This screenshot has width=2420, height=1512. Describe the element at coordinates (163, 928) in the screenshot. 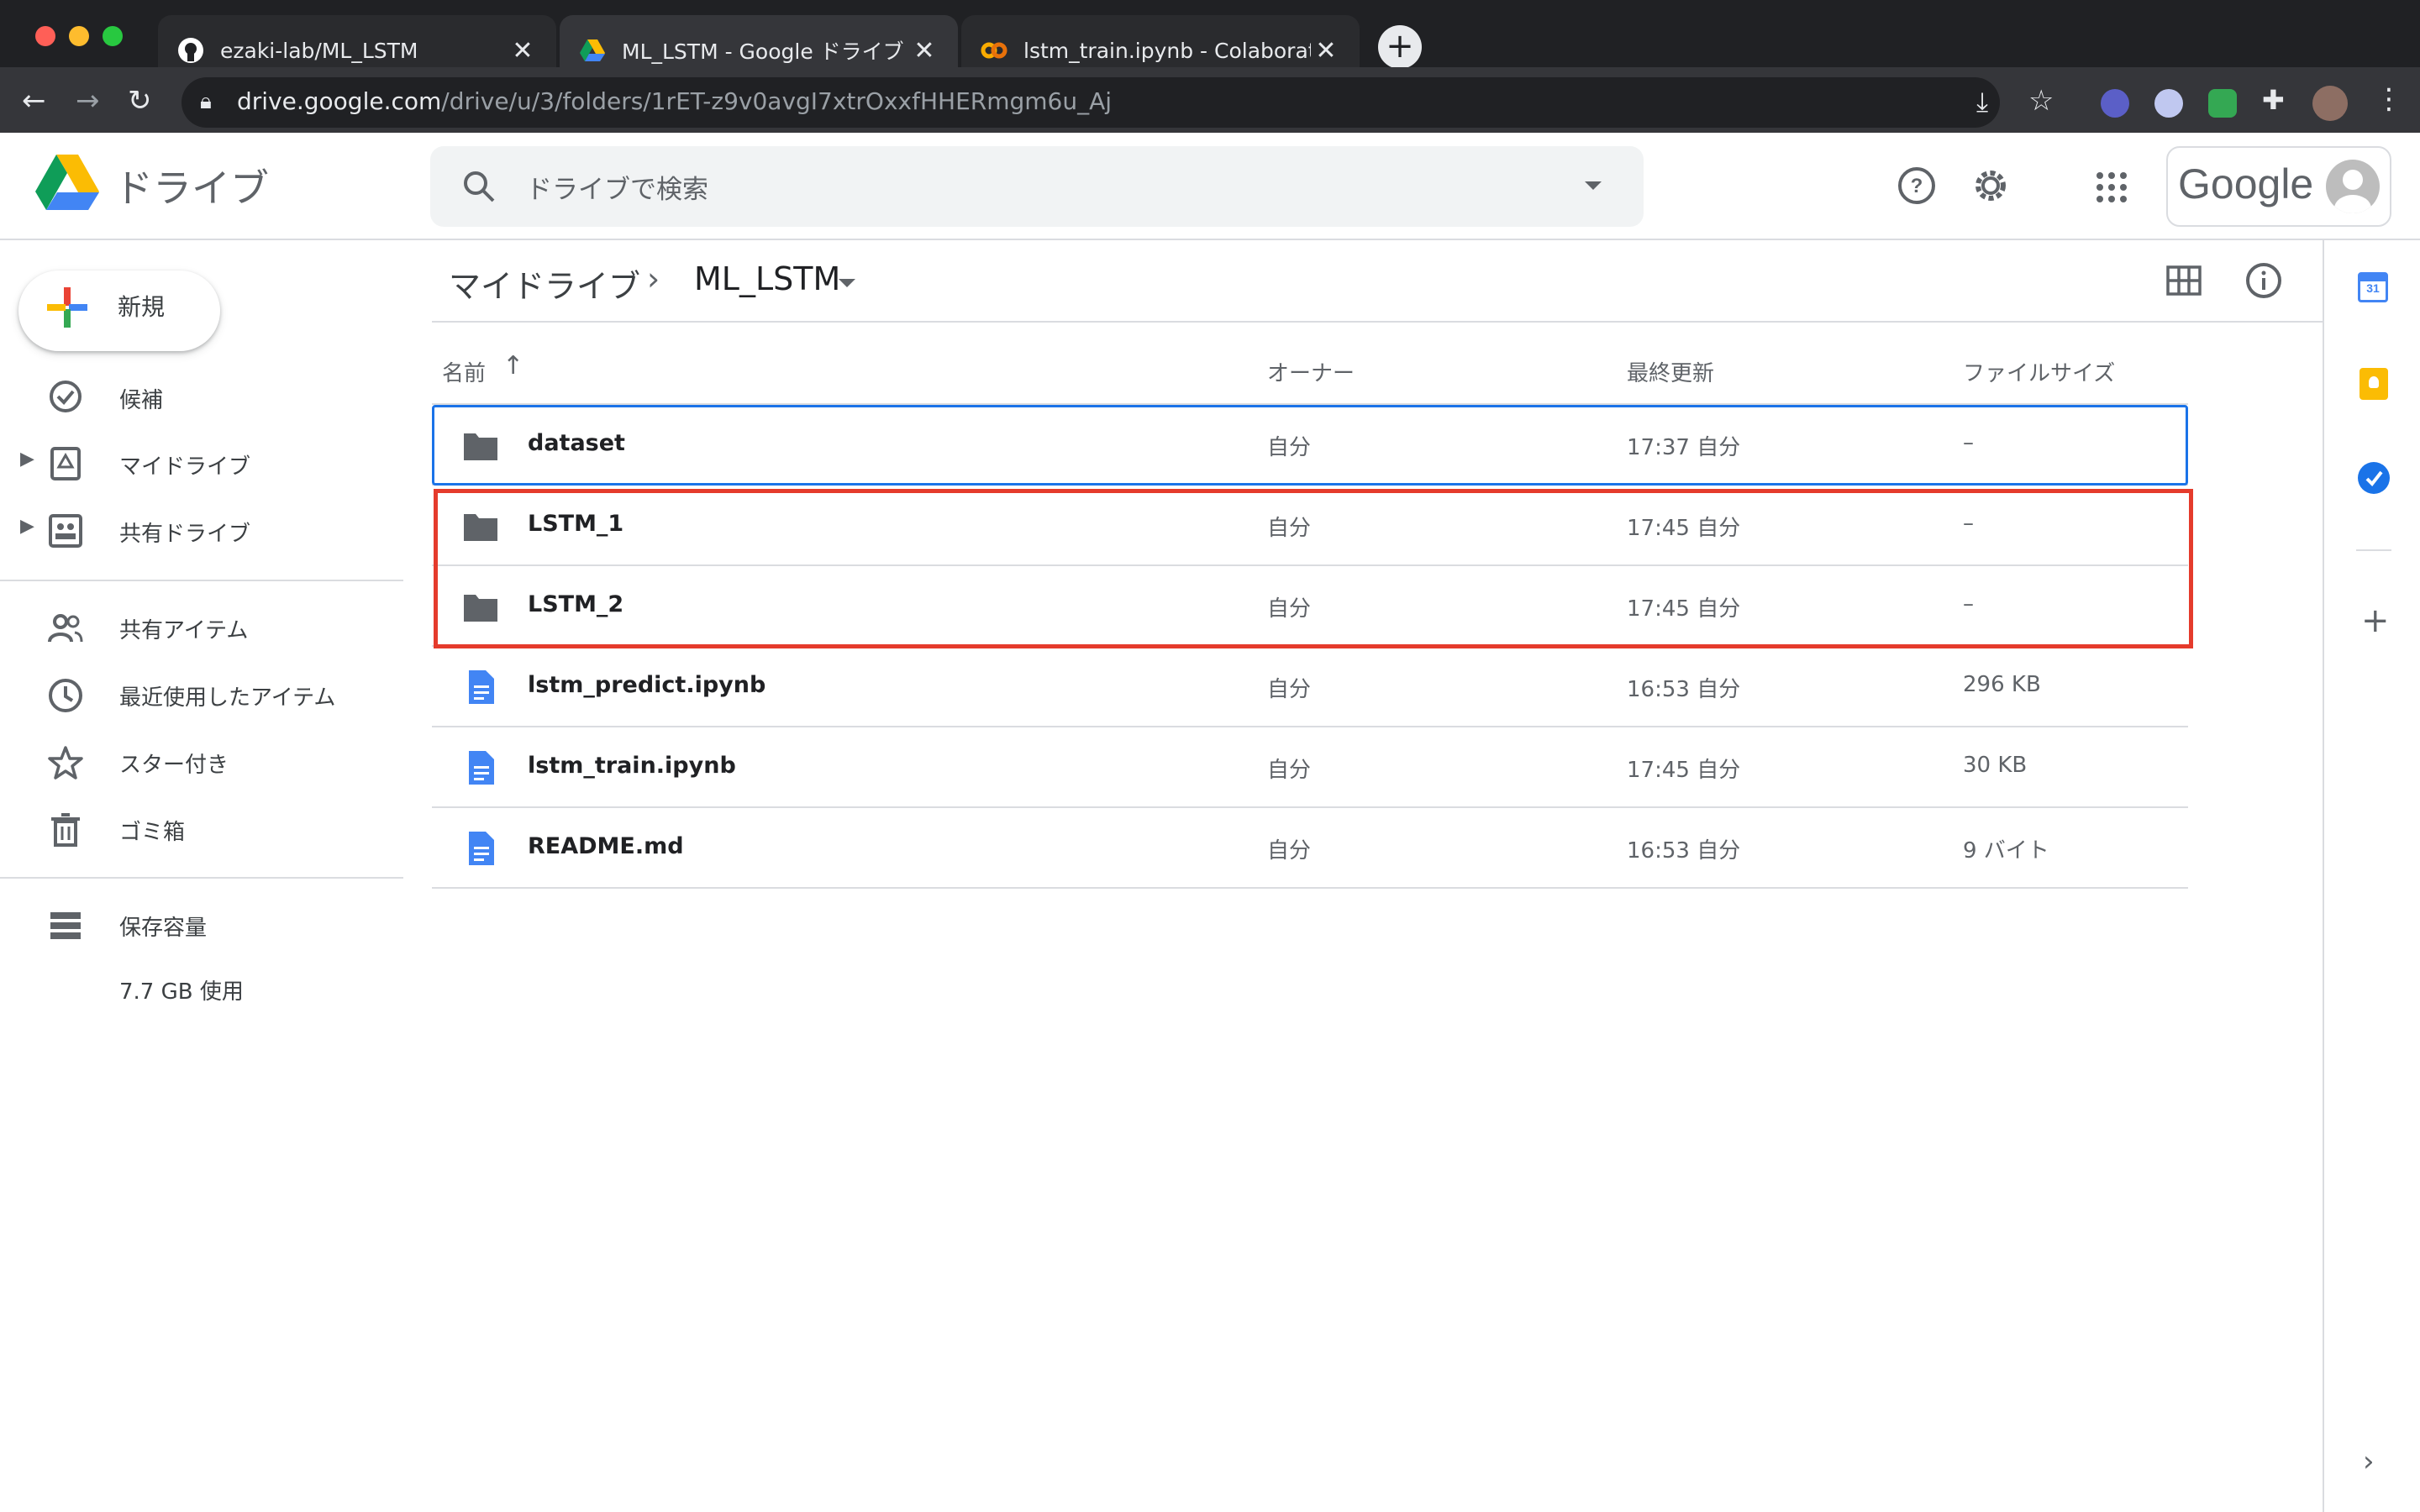

I see `sidebar-item-label: 保存容量` at that location.